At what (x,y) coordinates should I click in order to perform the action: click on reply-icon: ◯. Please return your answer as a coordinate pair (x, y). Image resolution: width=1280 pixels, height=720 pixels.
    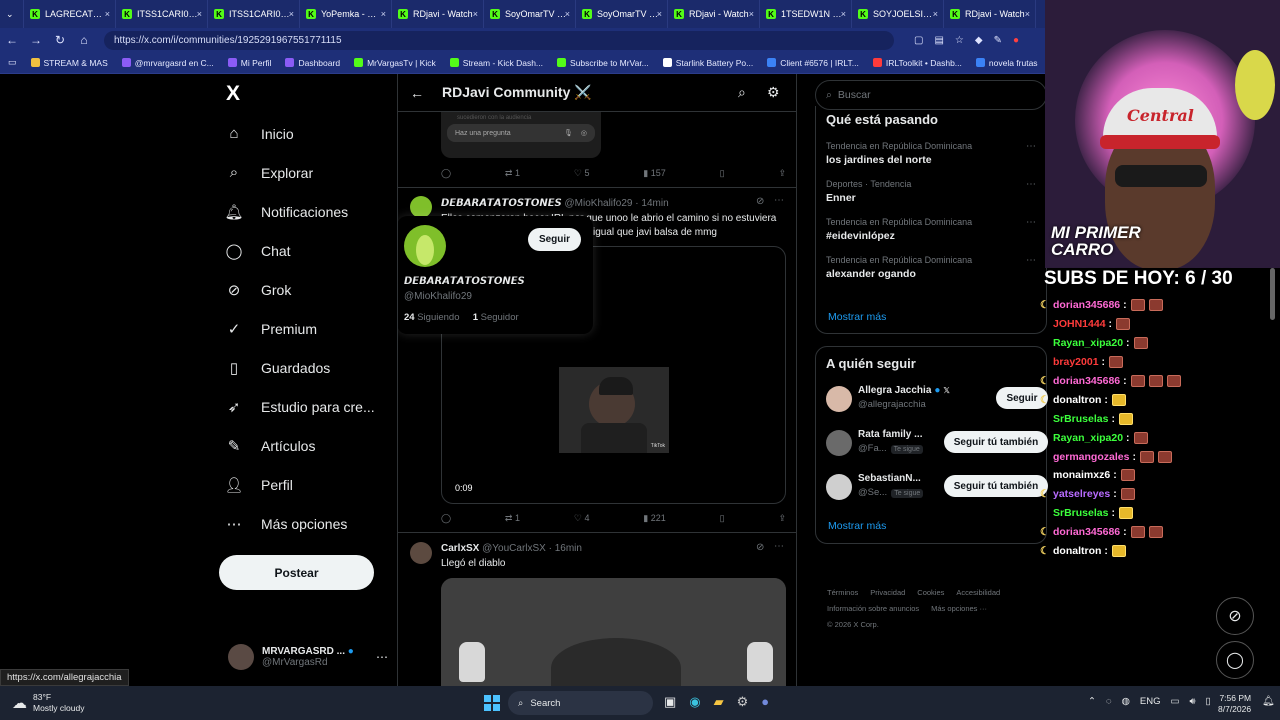
    Looking at the image, I should click on (446, 518).